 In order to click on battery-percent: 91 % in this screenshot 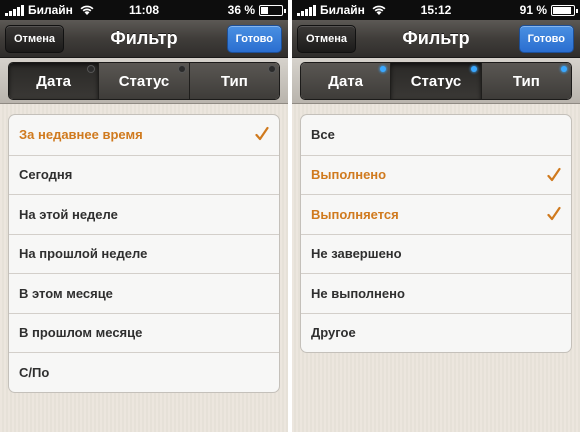, I will do `click(533, 10)`.